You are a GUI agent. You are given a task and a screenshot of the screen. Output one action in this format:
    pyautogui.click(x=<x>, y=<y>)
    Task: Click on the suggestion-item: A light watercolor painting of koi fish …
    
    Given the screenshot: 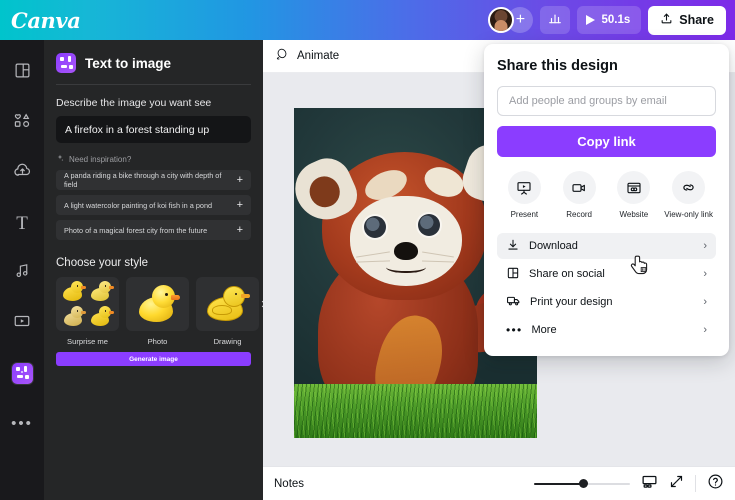 What is the action you would take?
    pyautogui.click(x=153, y=205)
    